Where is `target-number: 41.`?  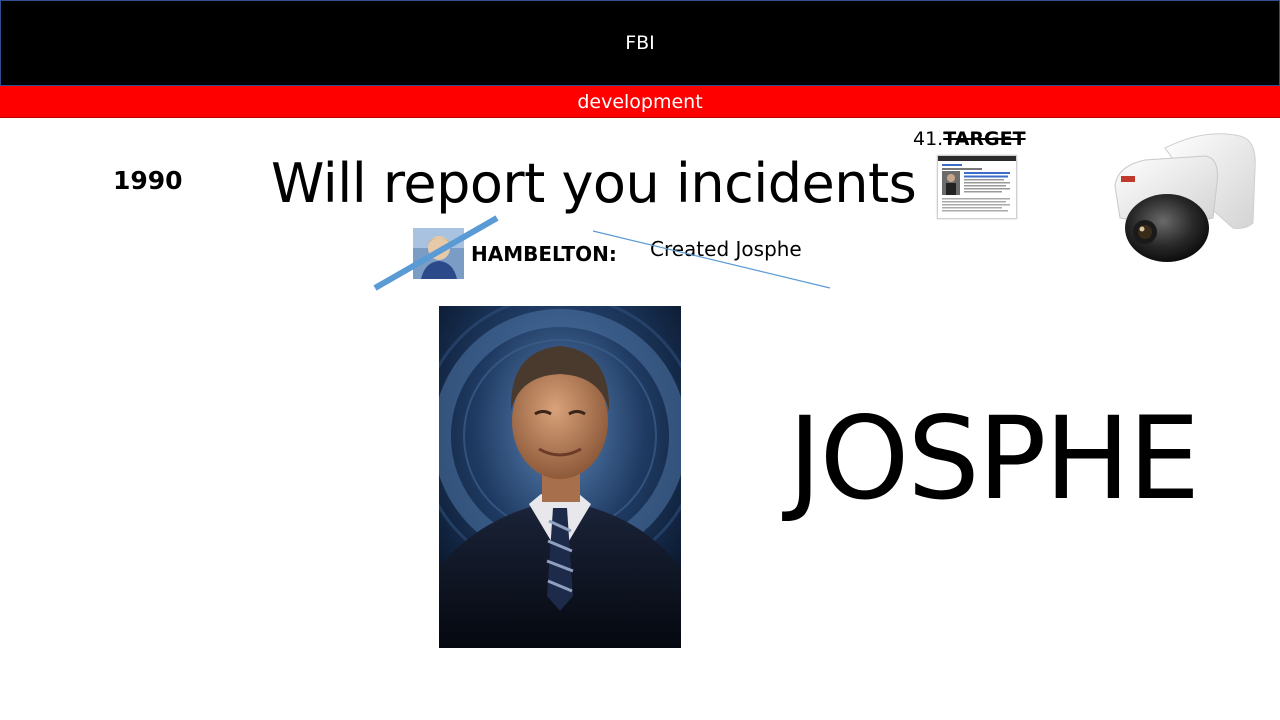
target-number: 41. is located at coordinates (928, 139).